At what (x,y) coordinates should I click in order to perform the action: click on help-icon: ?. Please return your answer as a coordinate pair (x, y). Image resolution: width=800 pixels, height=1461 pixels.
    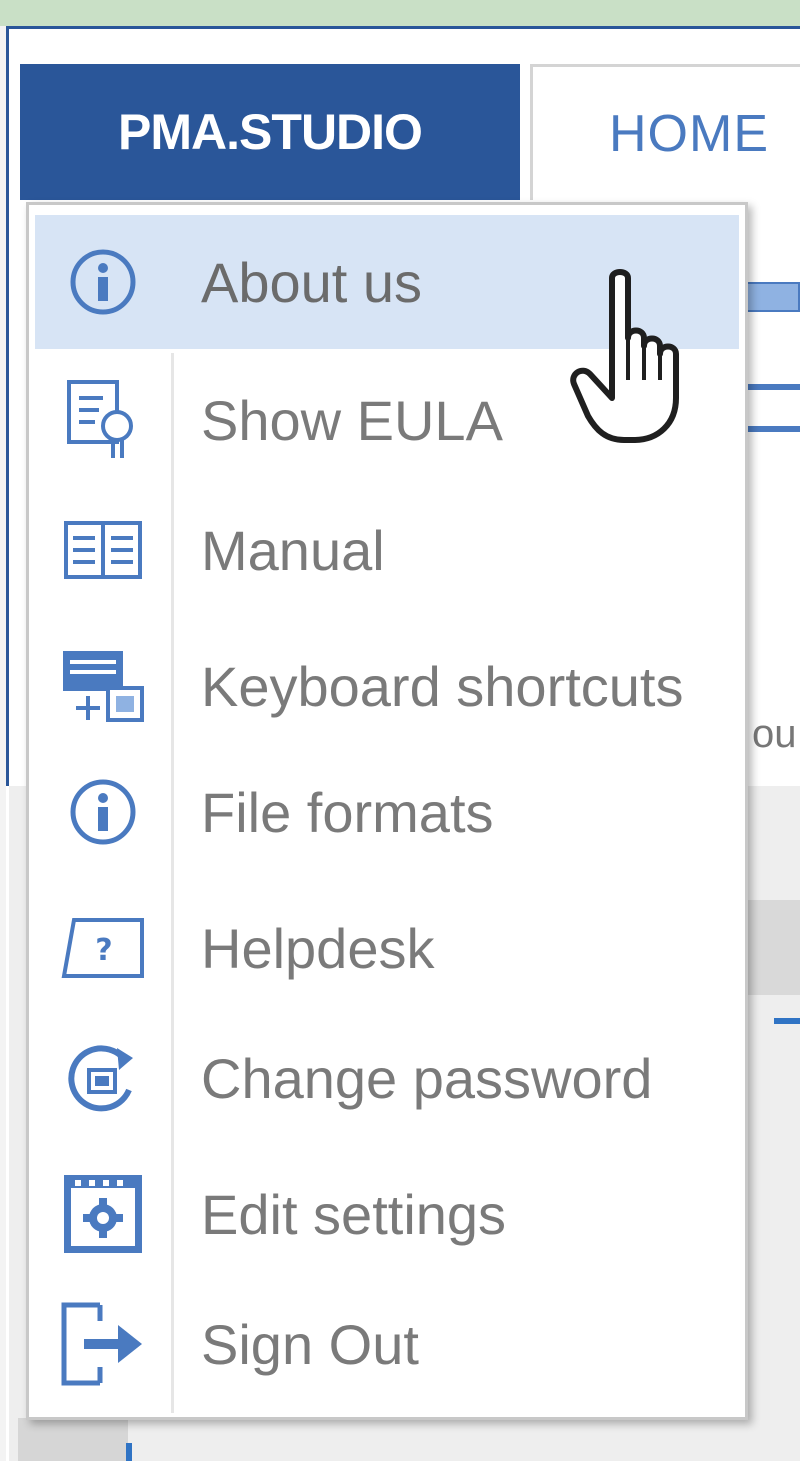
    Looking at the image, I should click on (103, 948).